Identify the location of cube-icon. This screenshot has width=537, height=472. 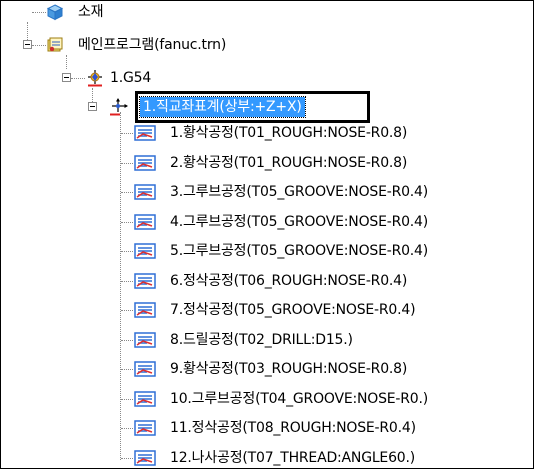
(55, 12).